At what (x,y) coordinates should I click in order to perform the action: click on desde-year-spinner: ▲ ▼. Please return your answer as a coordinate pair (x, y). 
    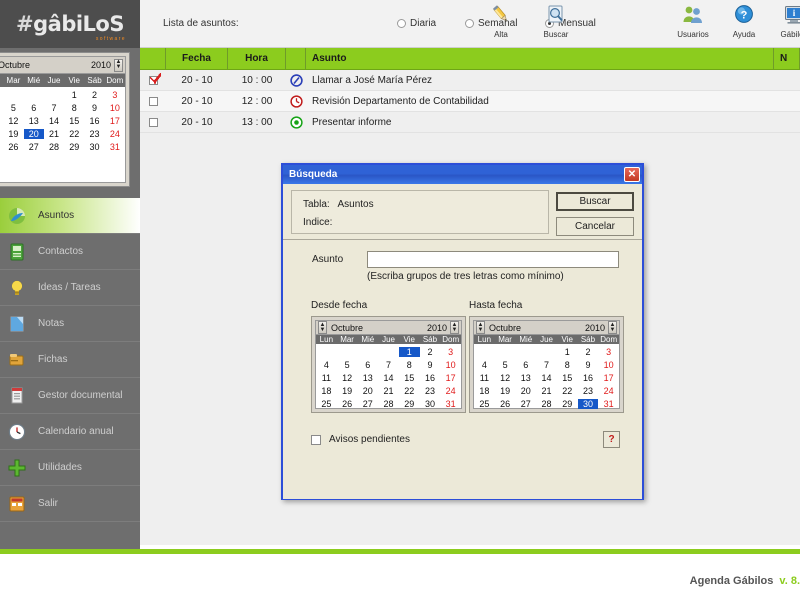
    Looking at the image, I should click on (454, 327).